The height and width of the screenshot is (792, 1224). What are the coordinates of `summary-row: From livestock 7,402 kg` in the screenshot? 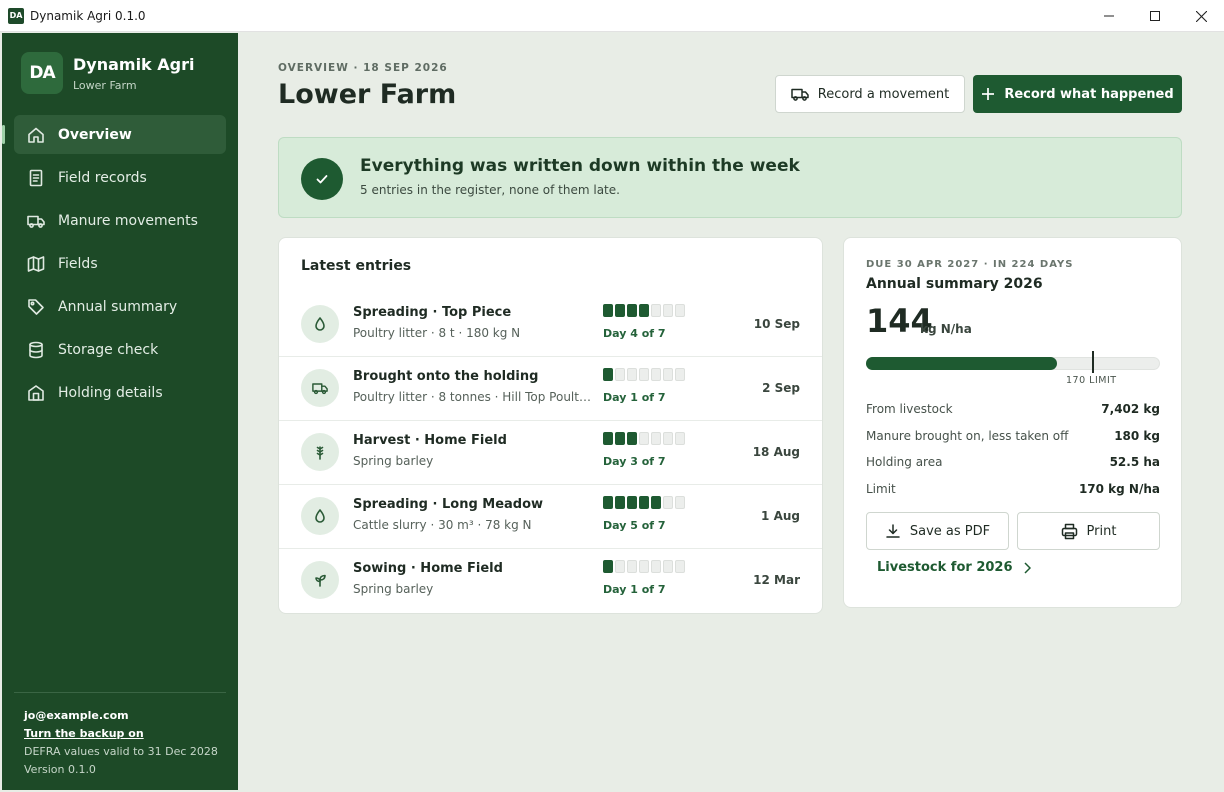 It's located at (1013, 409).